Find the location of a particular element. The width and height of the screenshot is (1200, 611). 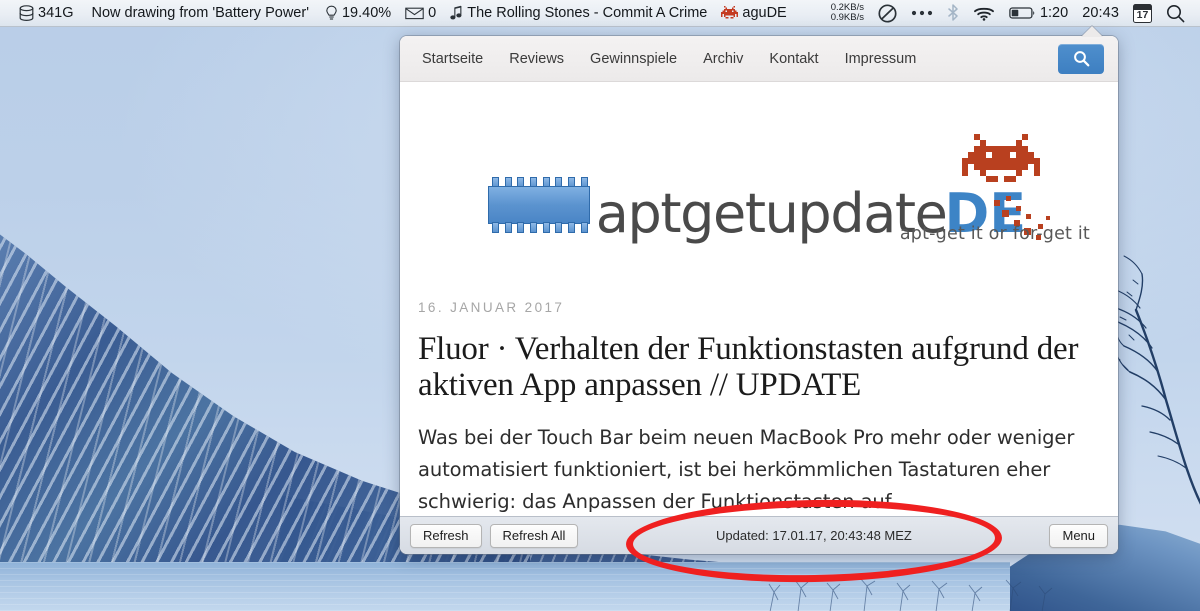

menu-button: Menu is located at coordinates (1079, 535).